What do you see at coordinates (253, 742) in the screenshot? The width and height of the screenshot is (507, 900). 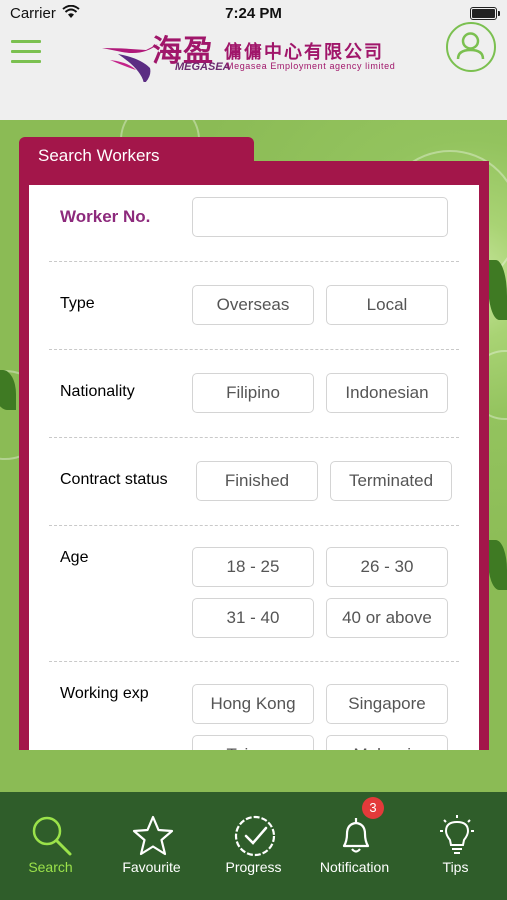 I see `exp-taiwan-button: Taiwan` at bounding box center [253, 742].